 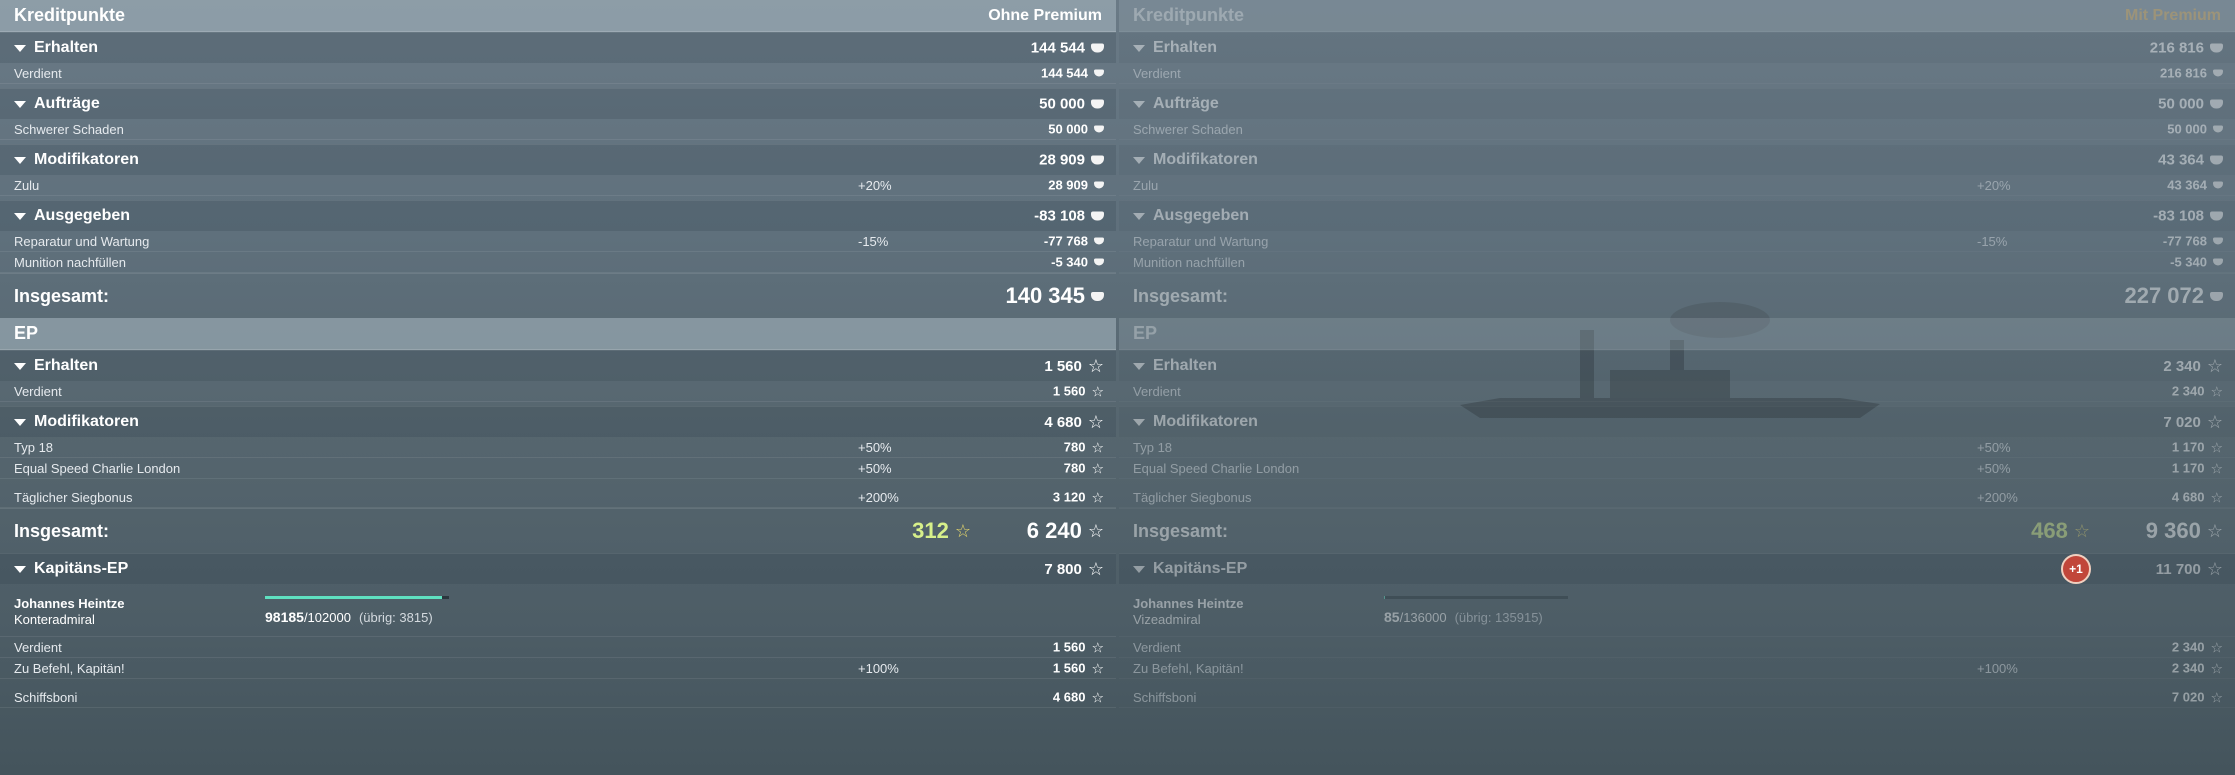 I want to click on list-item: Typ 18 +50% 780 ☆, so click(x=558, y=447).